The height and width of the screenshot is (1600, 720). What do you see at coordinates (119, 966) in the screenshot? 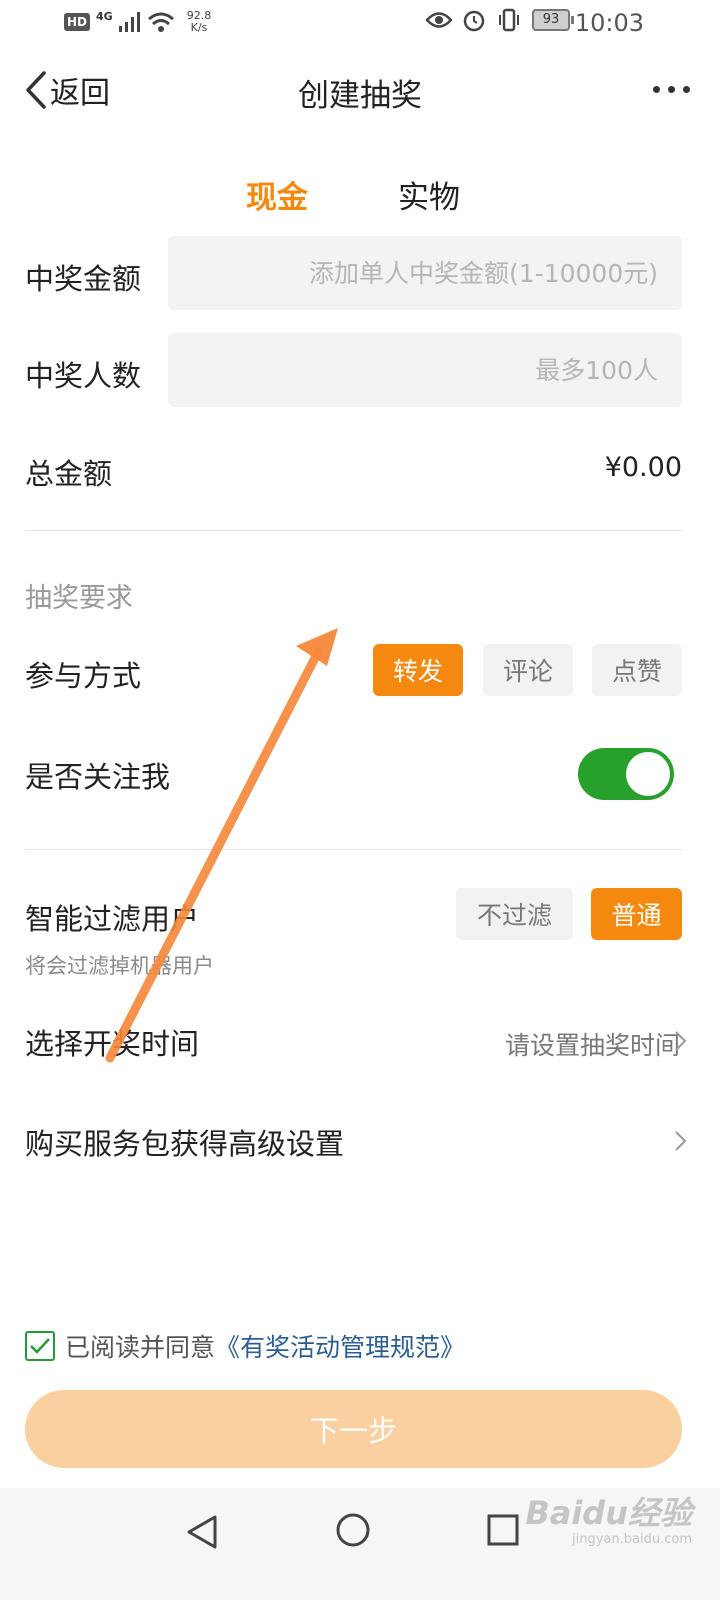
I see `filter-sublabel: 将会过滤掉机器用户` at bounding box center [119, 966].